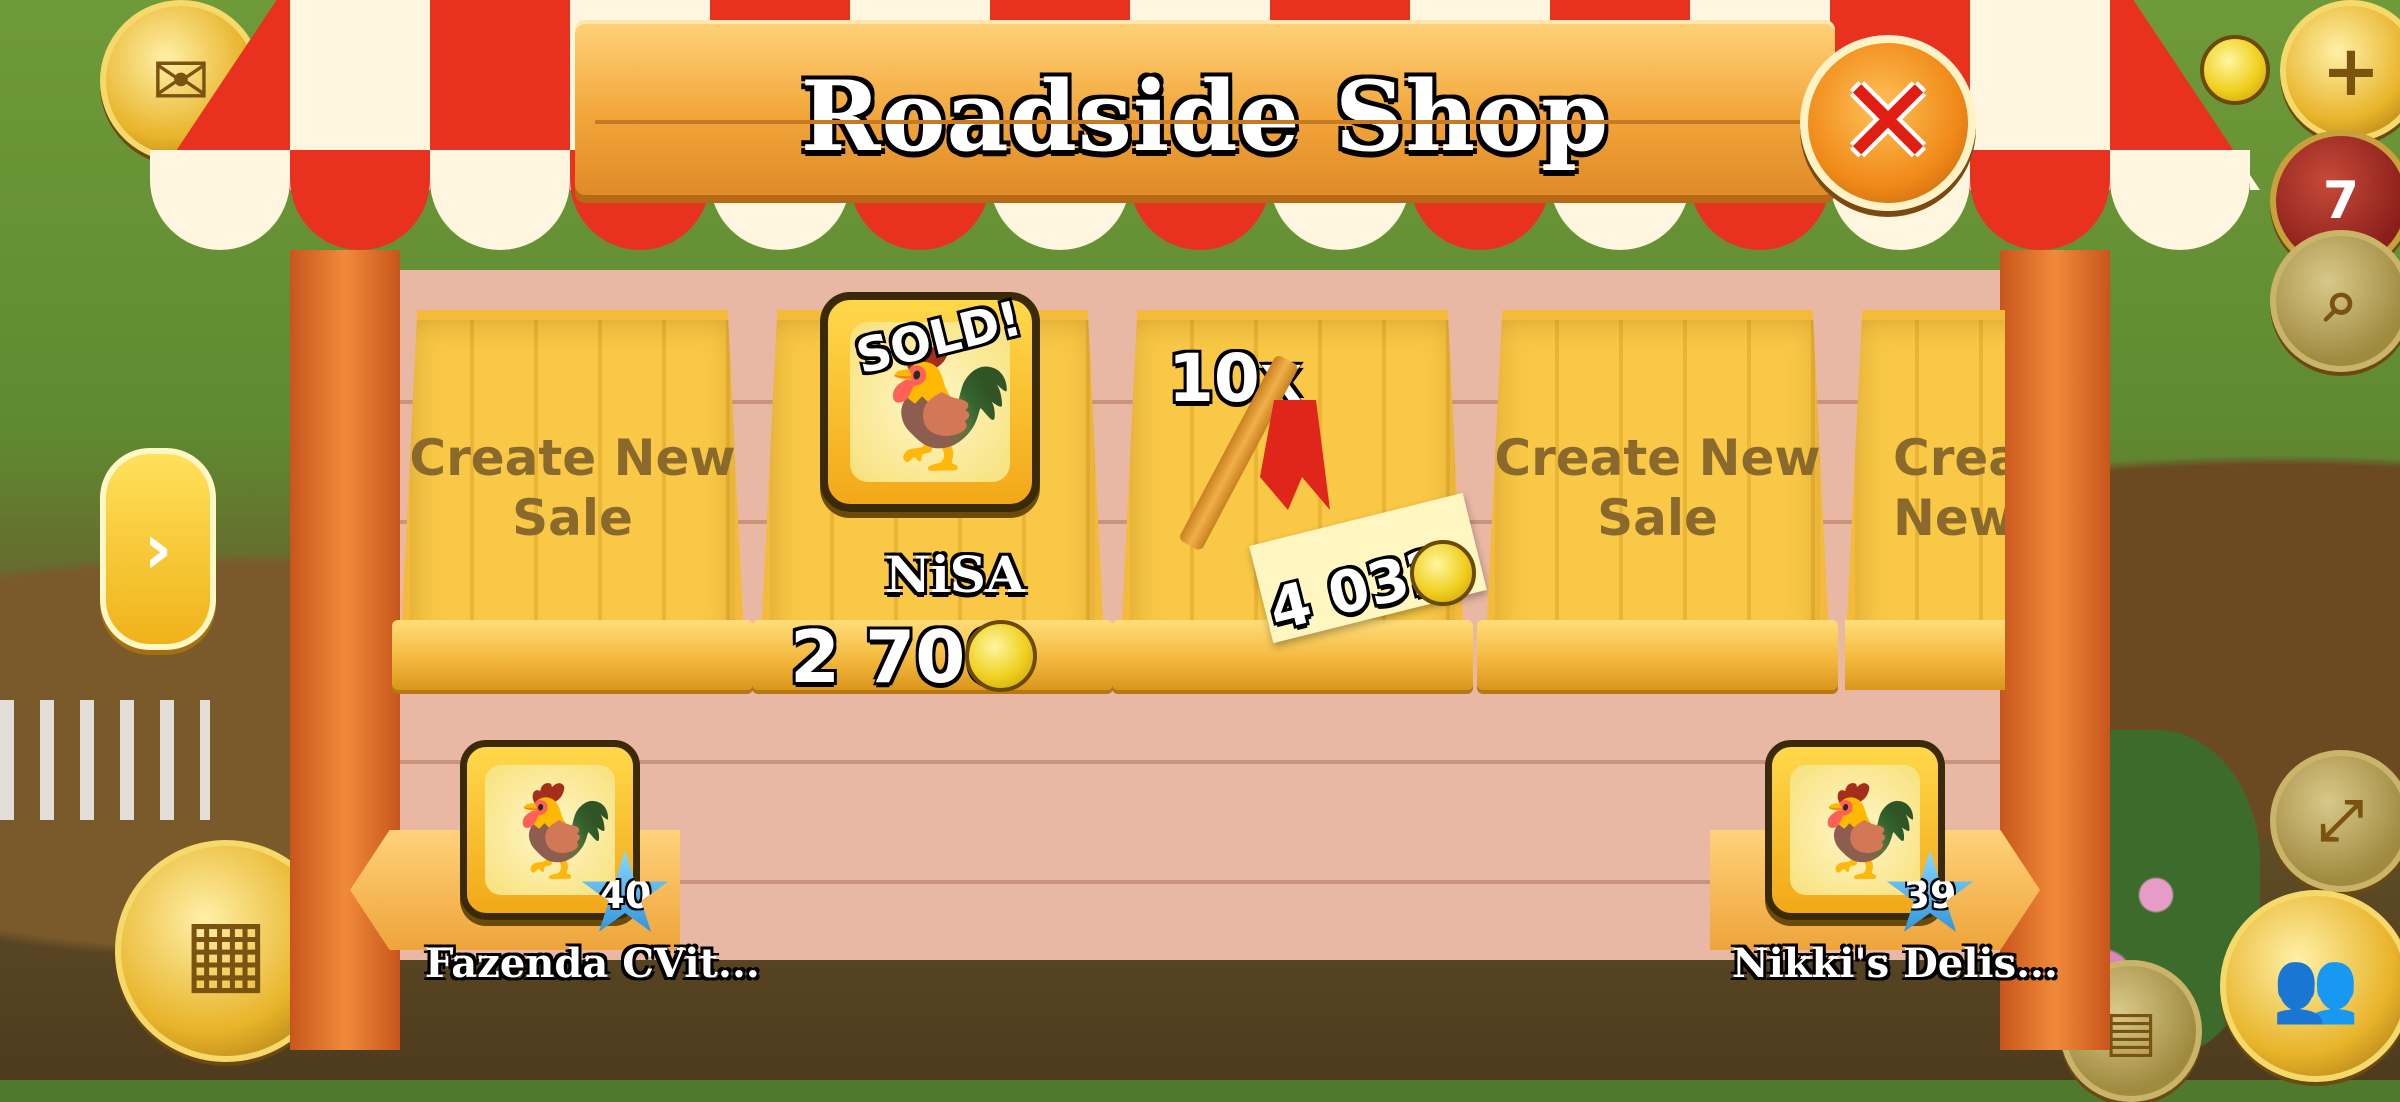 Image resolution: width=2400 pixels, height=1102 pixels. Describe the element at coordinates (2351, 71) in the screenshot. I see `plus-icon: +` at that location.